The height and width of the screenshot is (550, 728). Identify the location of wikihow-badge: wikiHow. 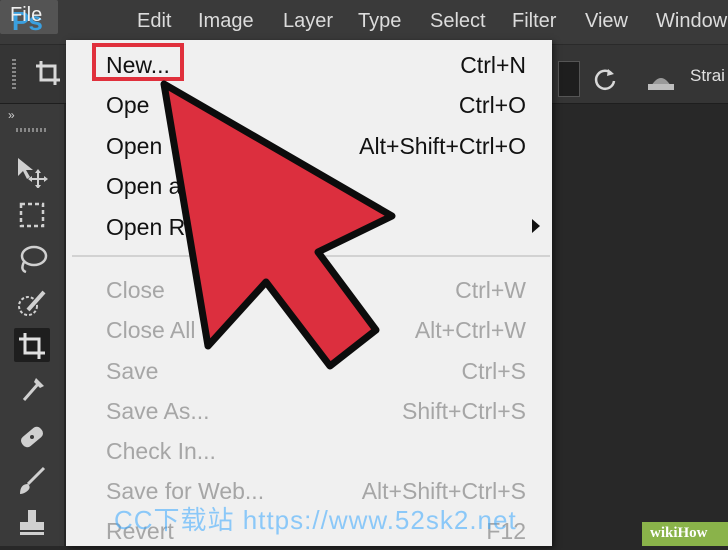
(685, 534).